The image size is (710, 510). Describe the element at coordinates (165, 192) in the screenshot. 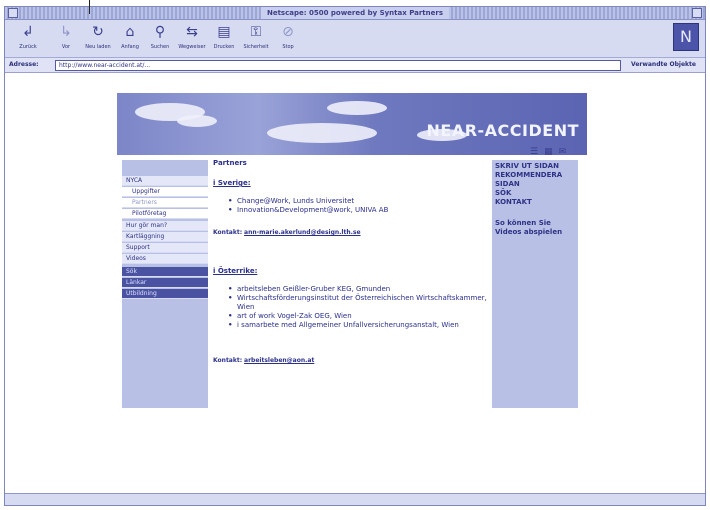

I see `nav-item-uppgifter: Uppgifter` at that location.